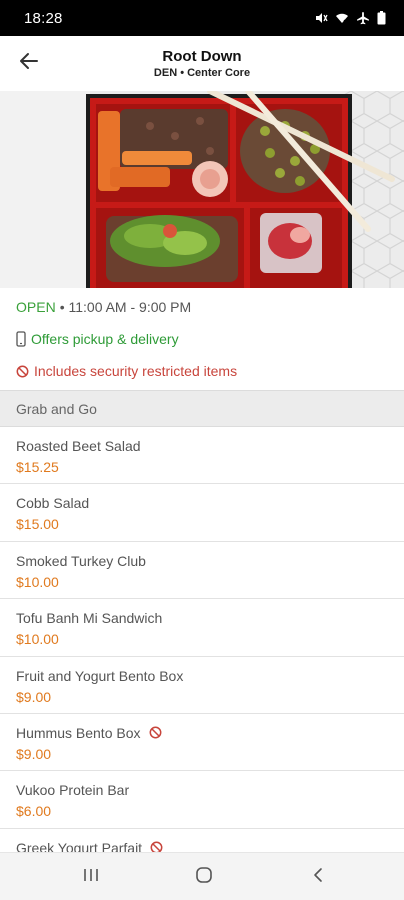  What do you see at coordinates (43, 18) in the screenshot?
I see `status-time: 18:28` at bounding box center [43, 18].